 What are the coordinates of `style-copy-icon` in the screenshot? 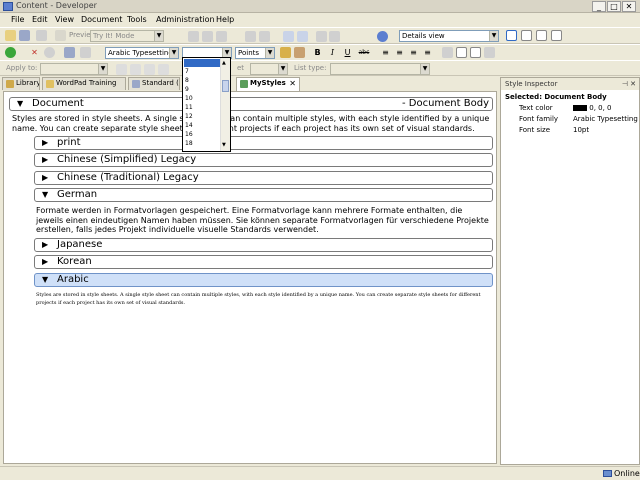 It's located at (85, 52).